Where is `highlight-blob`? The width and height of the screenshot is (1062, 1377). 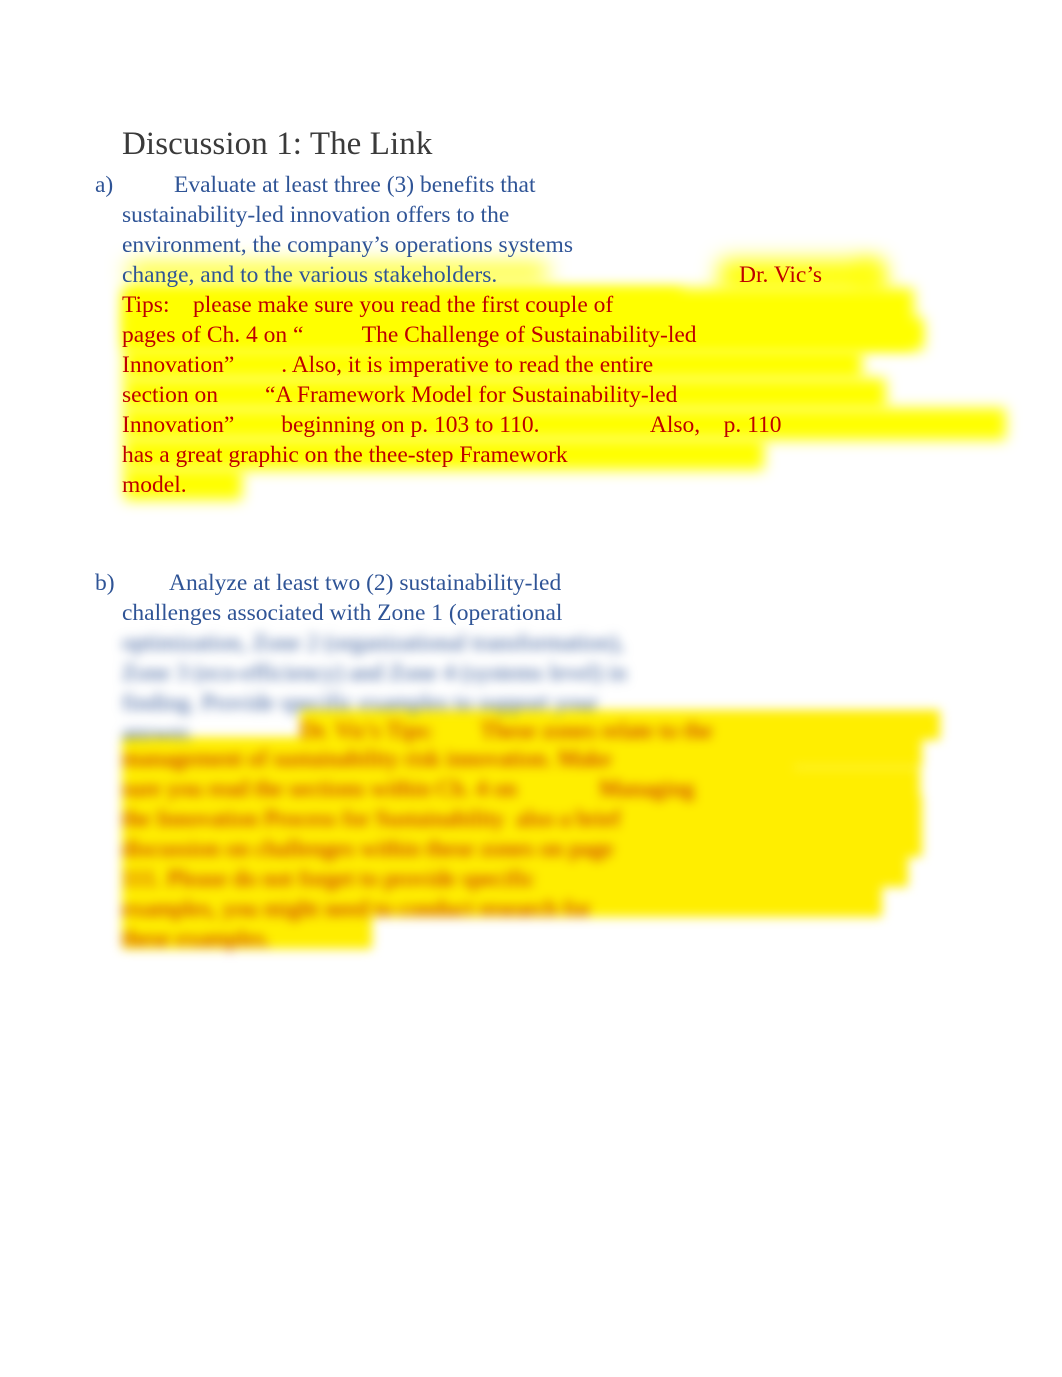
highlight-blob is located at coordinates (830, 783).